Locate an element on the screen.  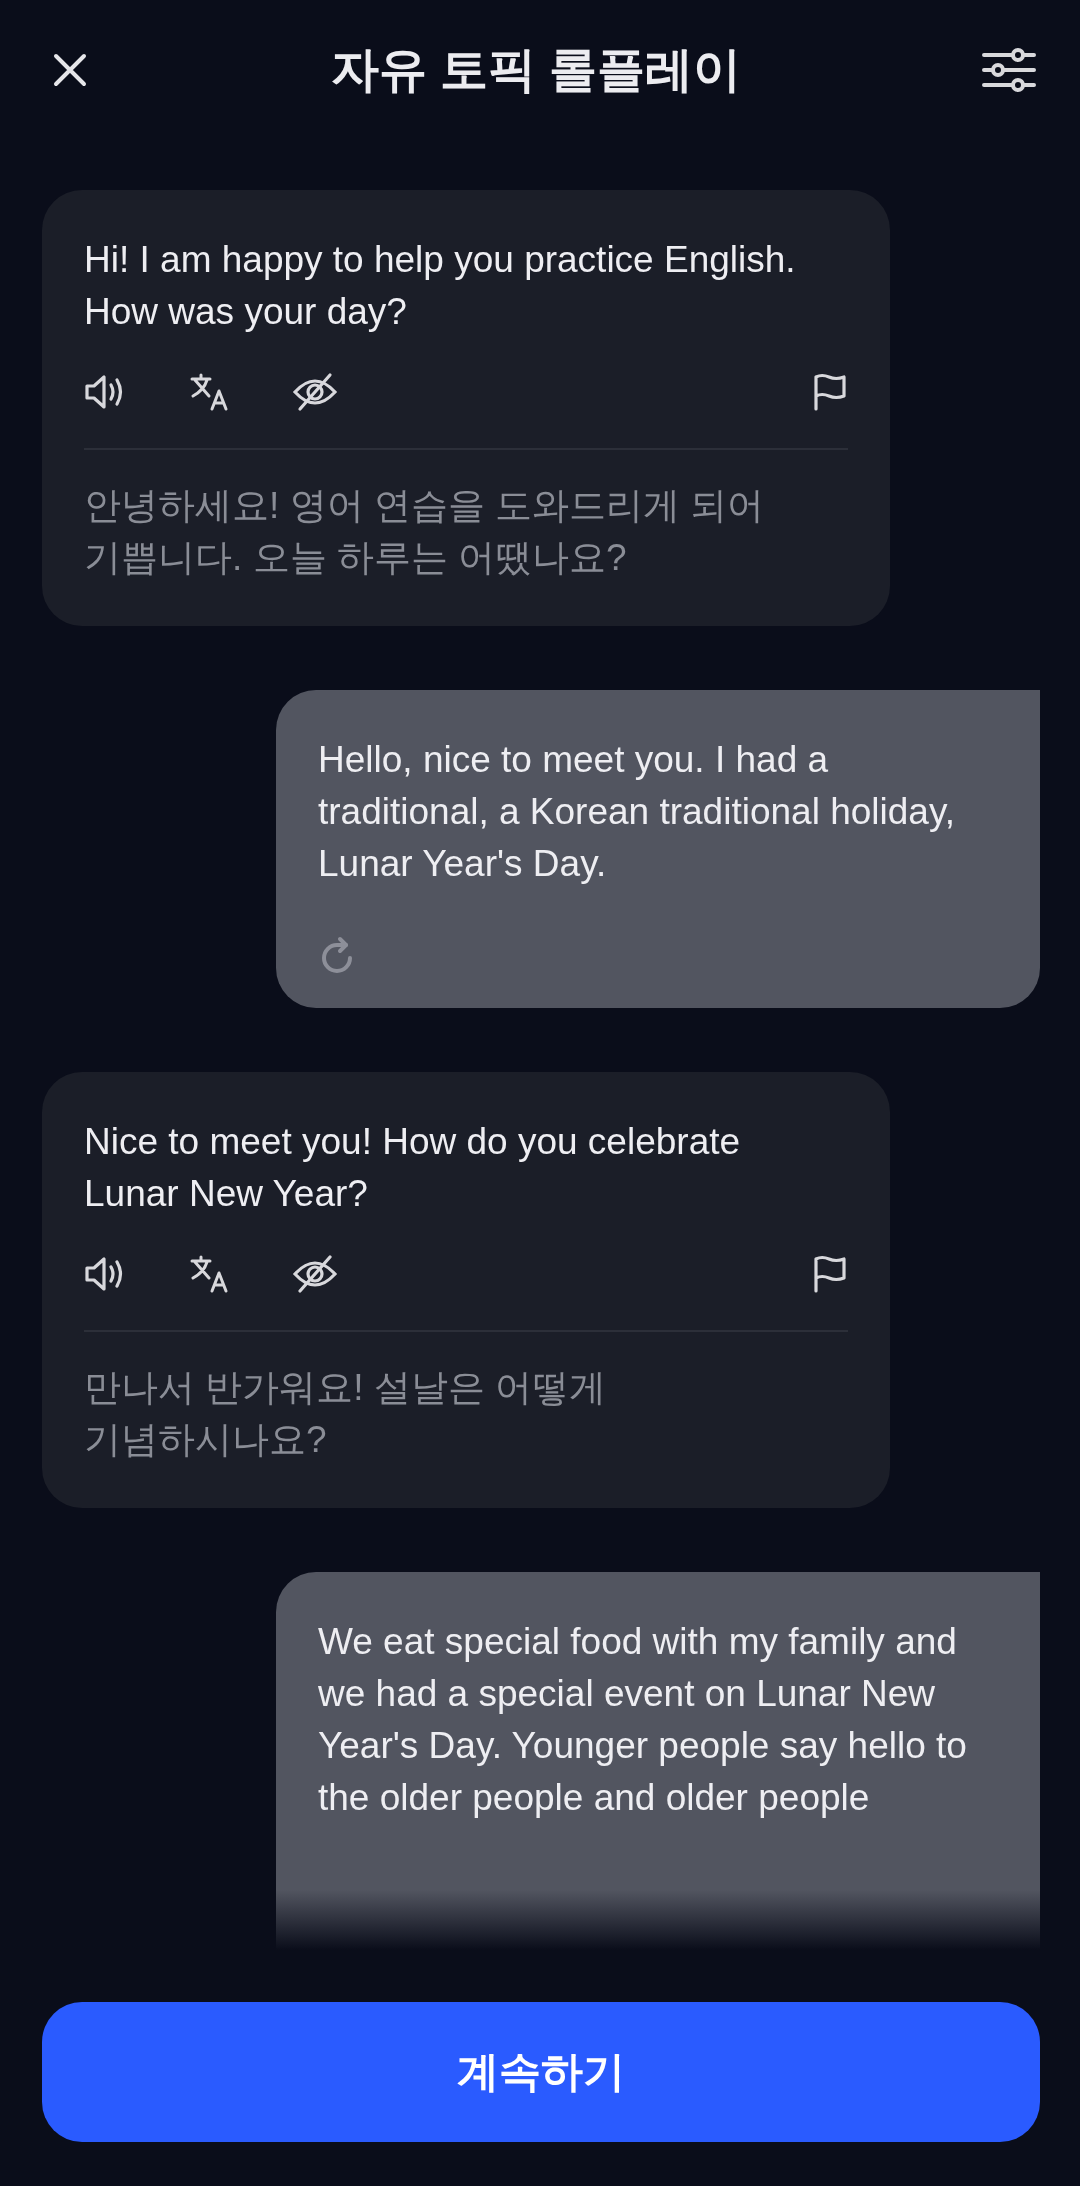
message-text: We eat special food with my family and we had a special event on Lunar New Year's Day. Younger people say hello to the older people and older people is located at coordinates (643, 1720).